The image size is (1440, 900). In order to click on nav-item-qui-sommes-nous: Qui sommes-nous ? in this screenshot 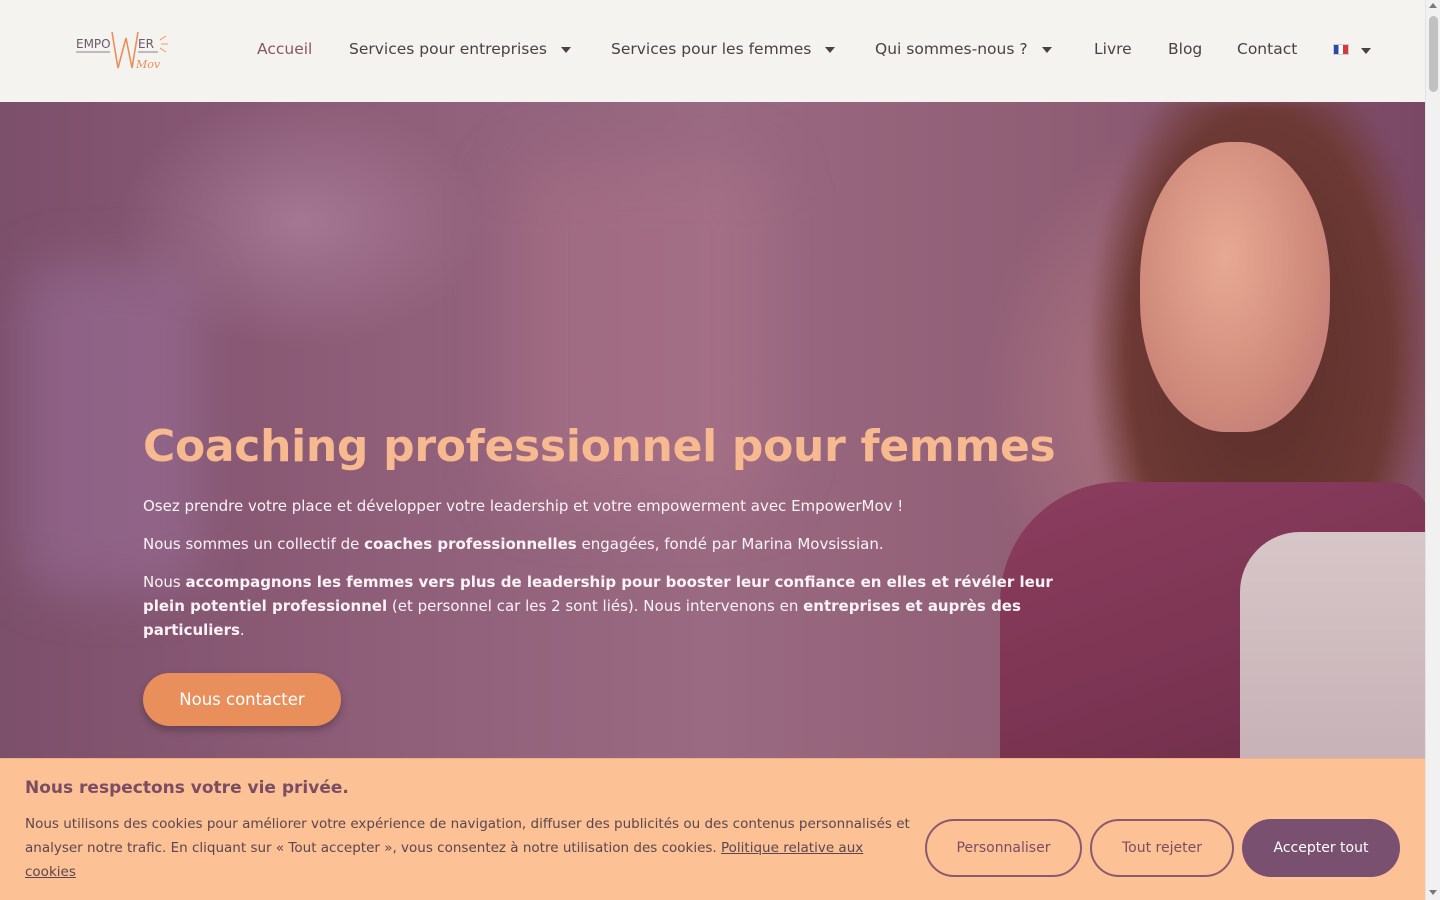, I will do `click(963, 49)`.